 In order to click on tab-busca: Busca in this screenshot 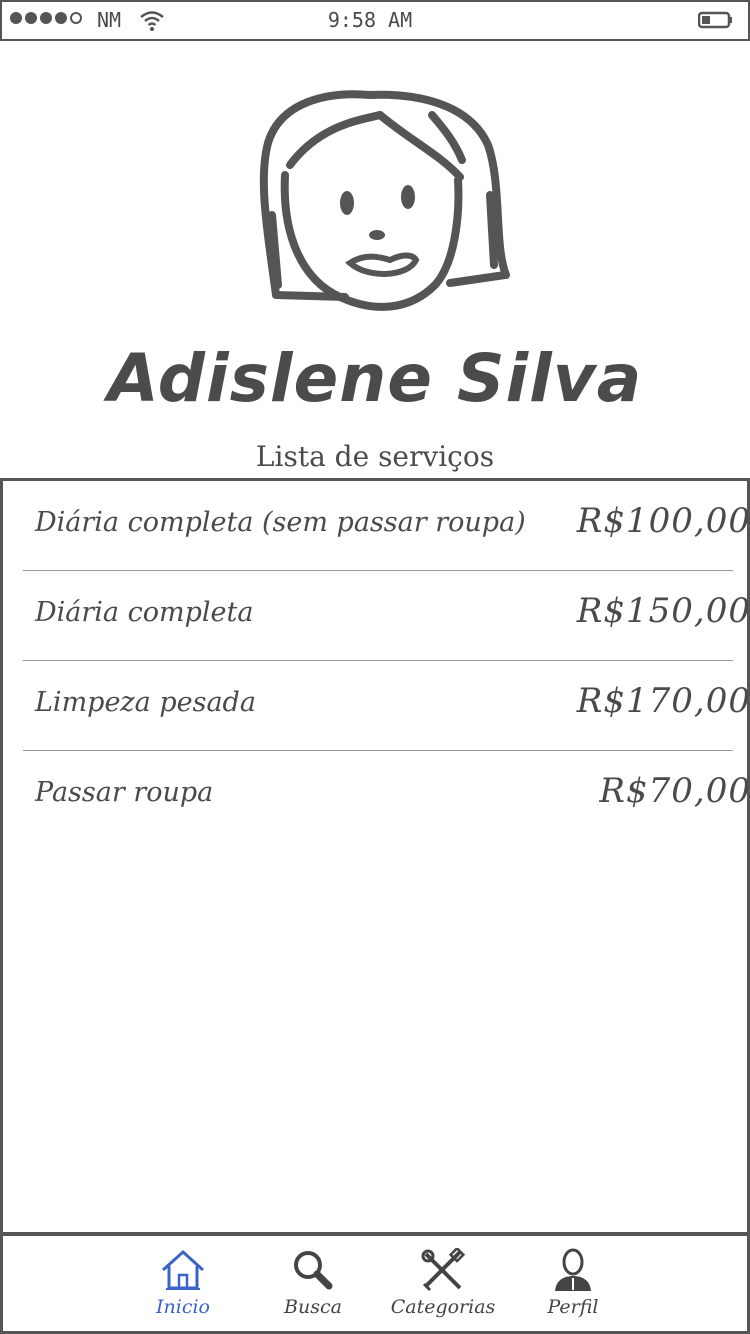, I will do `click(313, 1283)`.